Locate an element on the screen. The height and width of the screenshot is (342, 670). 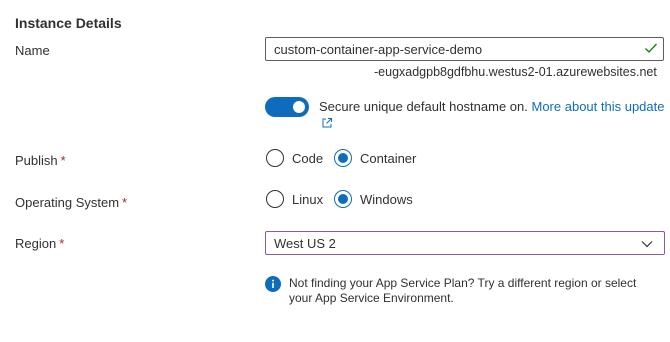
region-label: Region * is located at coordinates (39, 243).